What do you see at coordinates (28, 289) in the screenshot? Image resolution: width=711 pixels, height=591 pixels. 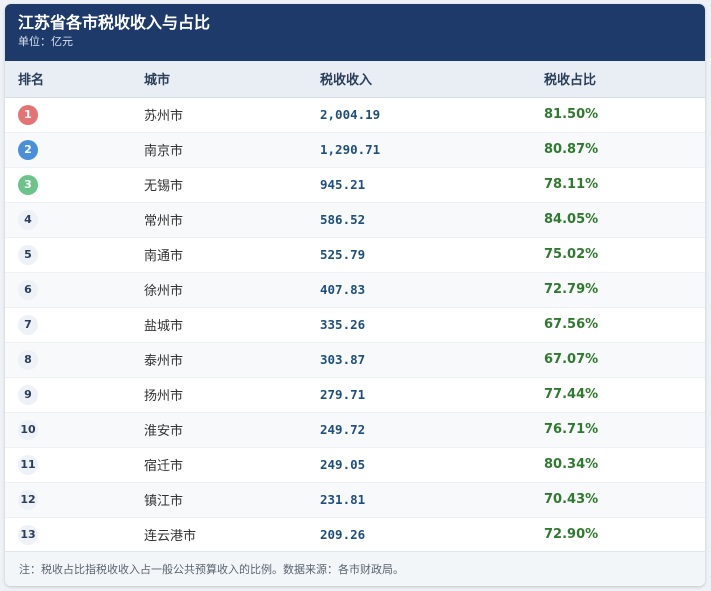 I see `rank-badge: 6` at bounding box center [28, 289].